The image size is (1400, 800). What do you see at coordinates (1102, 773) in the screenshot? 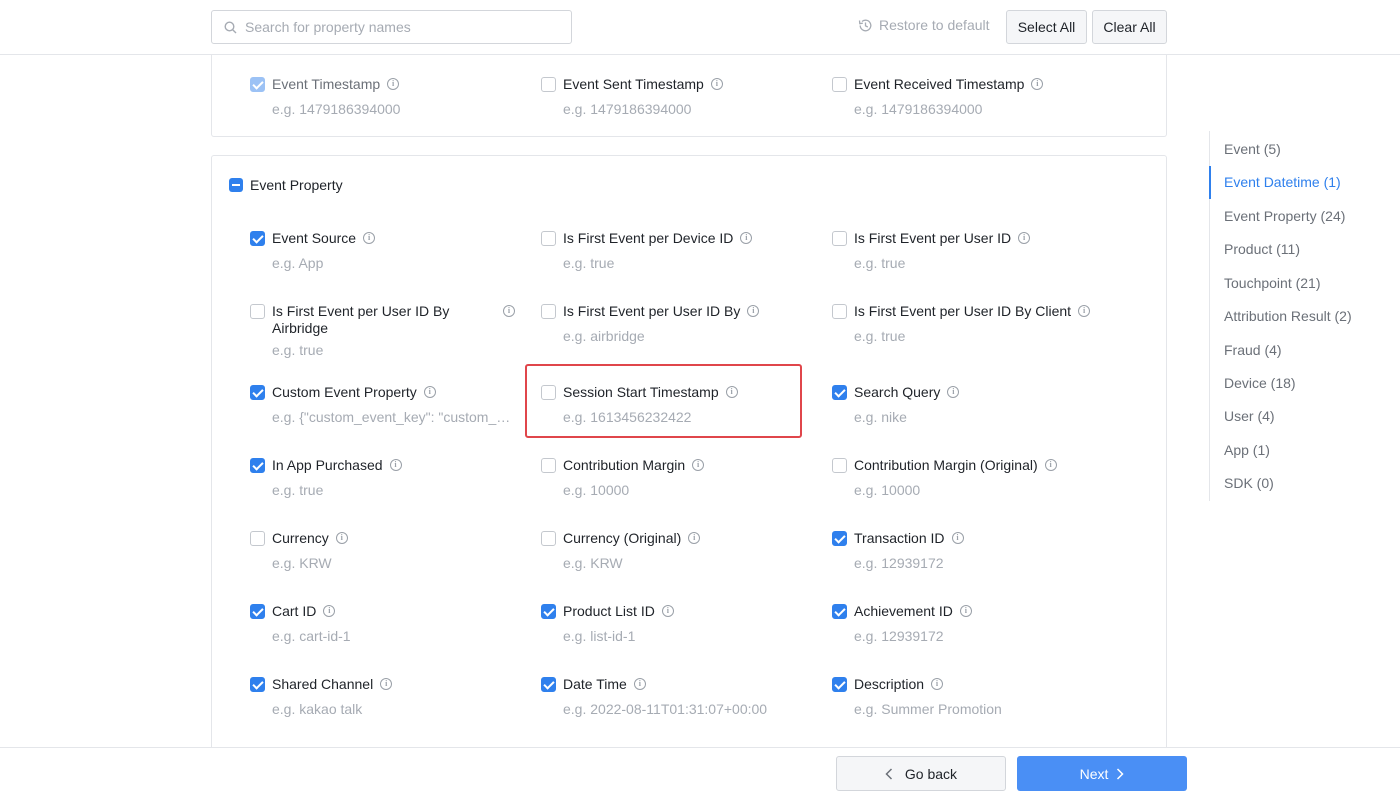
I see `next-button: Next` at bounding box center [1102, 773].